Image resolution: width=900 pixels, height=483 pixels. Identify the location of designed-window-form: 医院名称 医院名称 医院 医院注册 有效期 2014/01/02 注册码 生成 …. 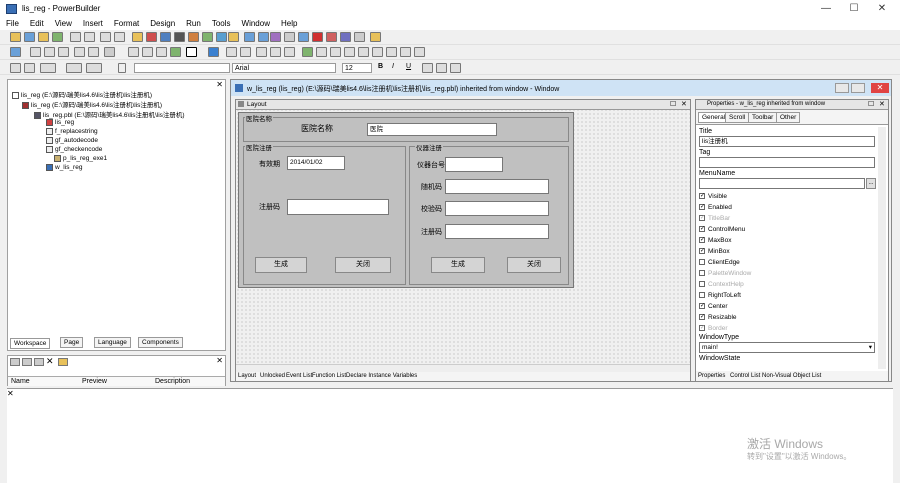
(406, 200).